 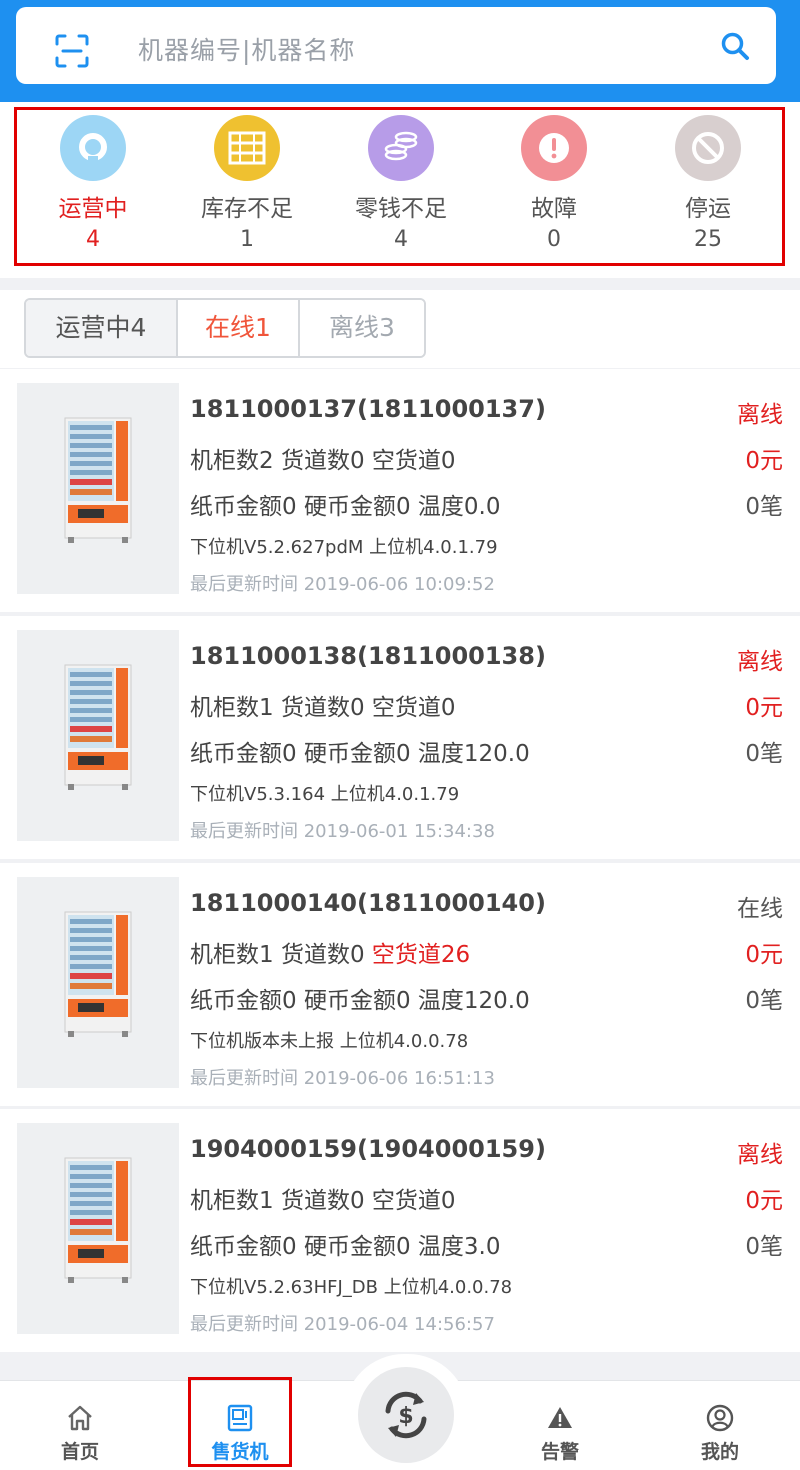 I want to click on machine-version: 下位机V5.2.627pdM 上位机4.0.1.79, so click(x=344, y=547).